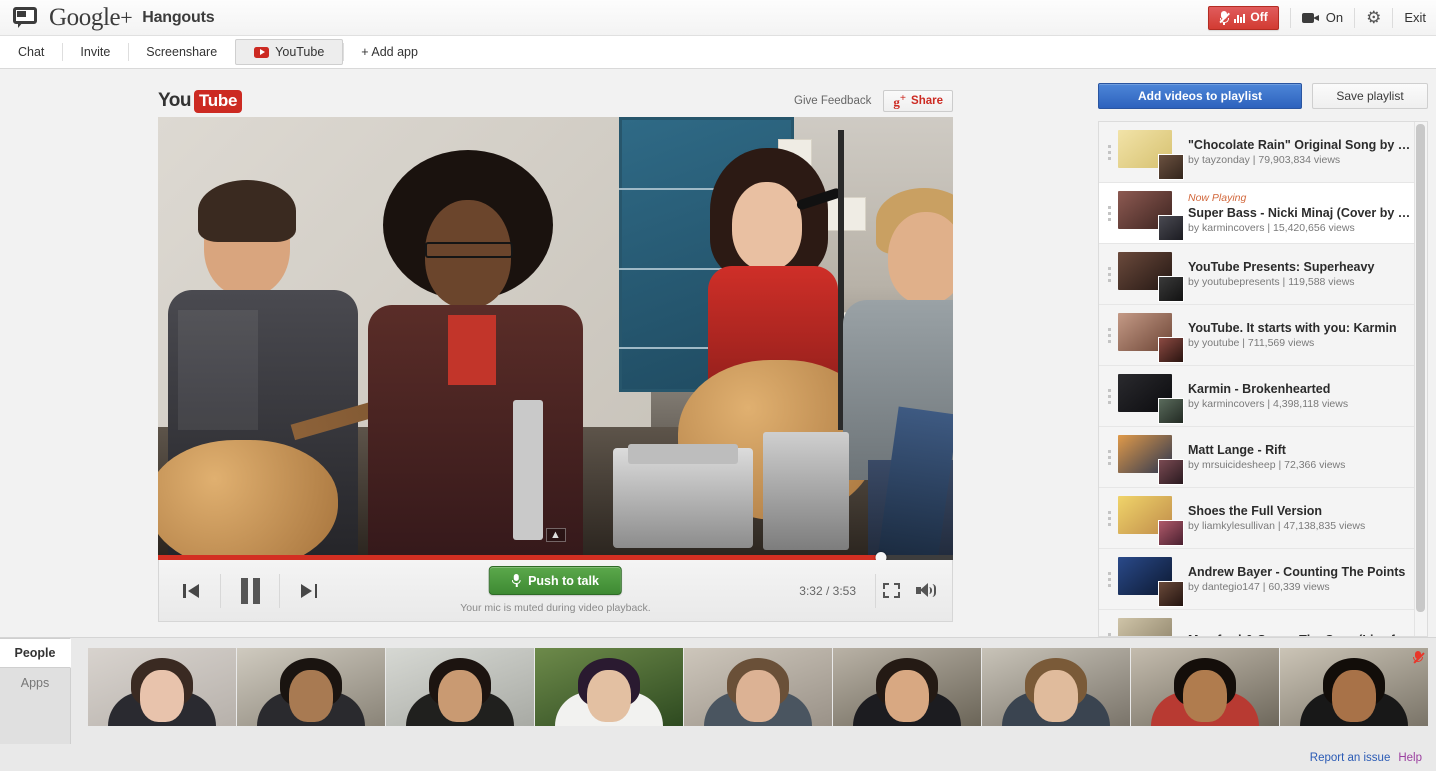 The width and height of the screenshot is (1436, 771). I want to click on video-progress-handle, so click(881, 556).